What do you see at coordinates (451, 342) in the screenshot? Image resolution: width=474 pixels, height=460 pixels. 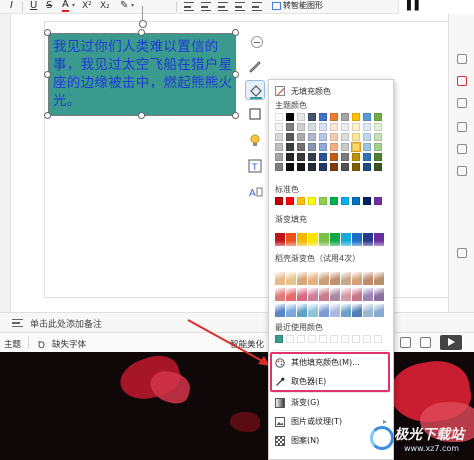 I see `slideshow-play-button` at bounding box center [451, 342].